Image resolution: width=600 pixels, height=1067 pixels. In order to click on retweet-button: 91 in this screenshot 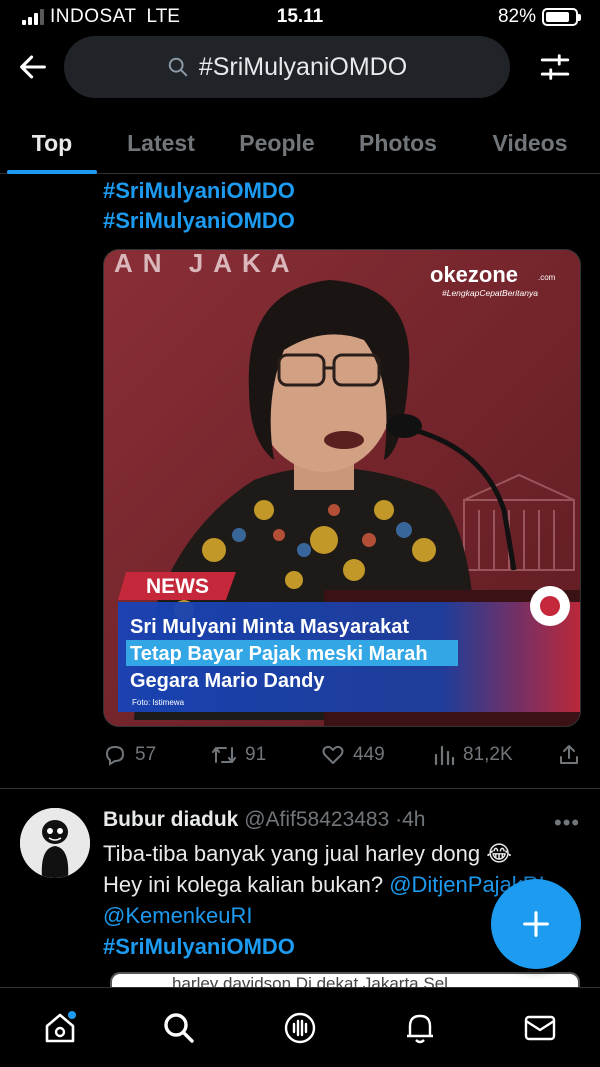, I will do `click(266, 755)`.